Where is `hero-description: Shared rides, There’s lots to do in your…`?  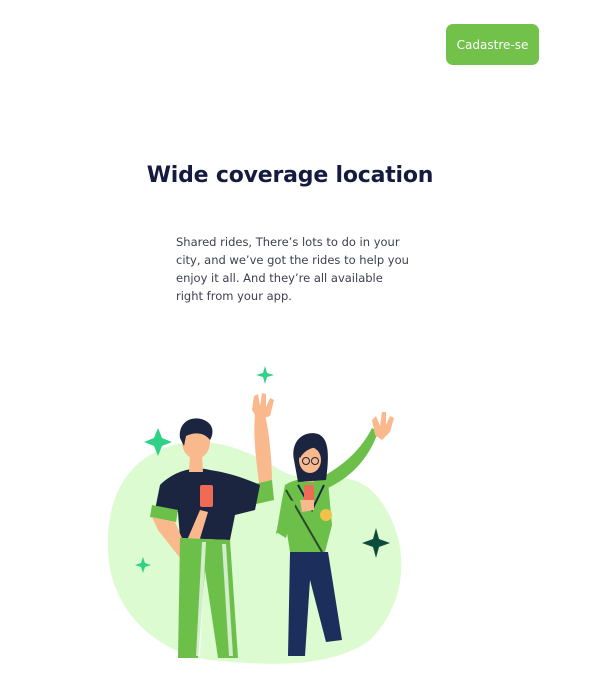 hero-description: Shared rides, There’s lots to do in your… is located at coordinates (292, 269).